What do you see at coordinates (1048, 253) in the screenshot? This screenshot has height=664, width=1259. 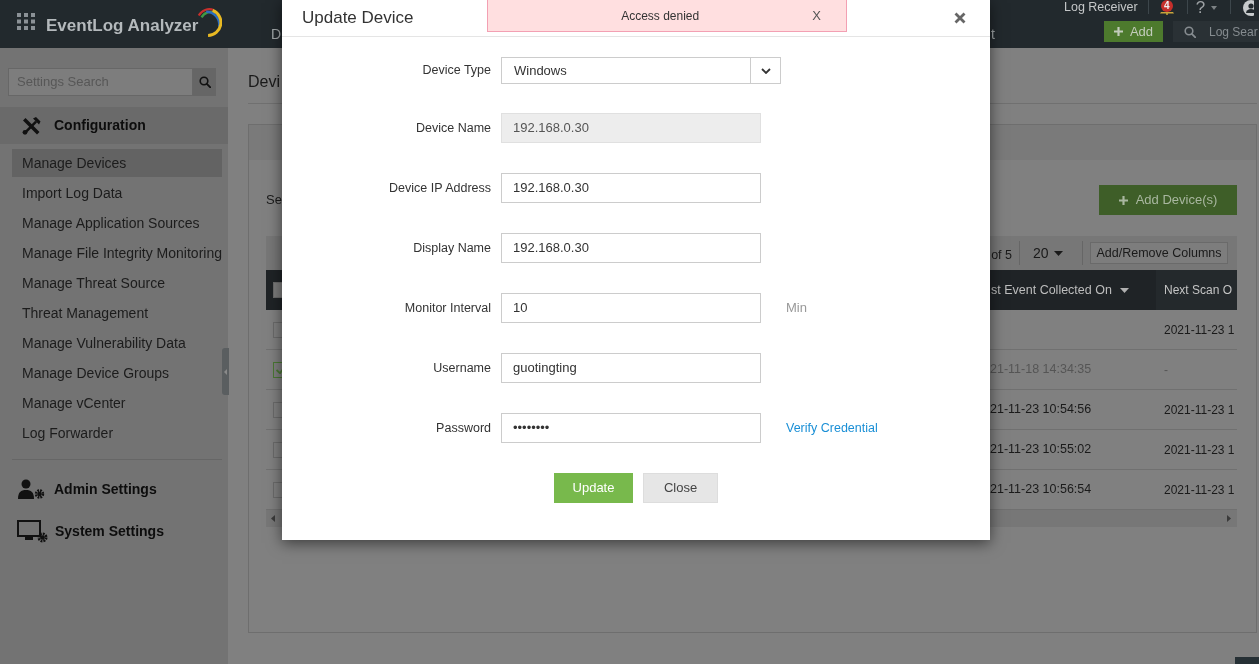 I see `page-size-dropdown: 20` at bounding box center [1048, 253].